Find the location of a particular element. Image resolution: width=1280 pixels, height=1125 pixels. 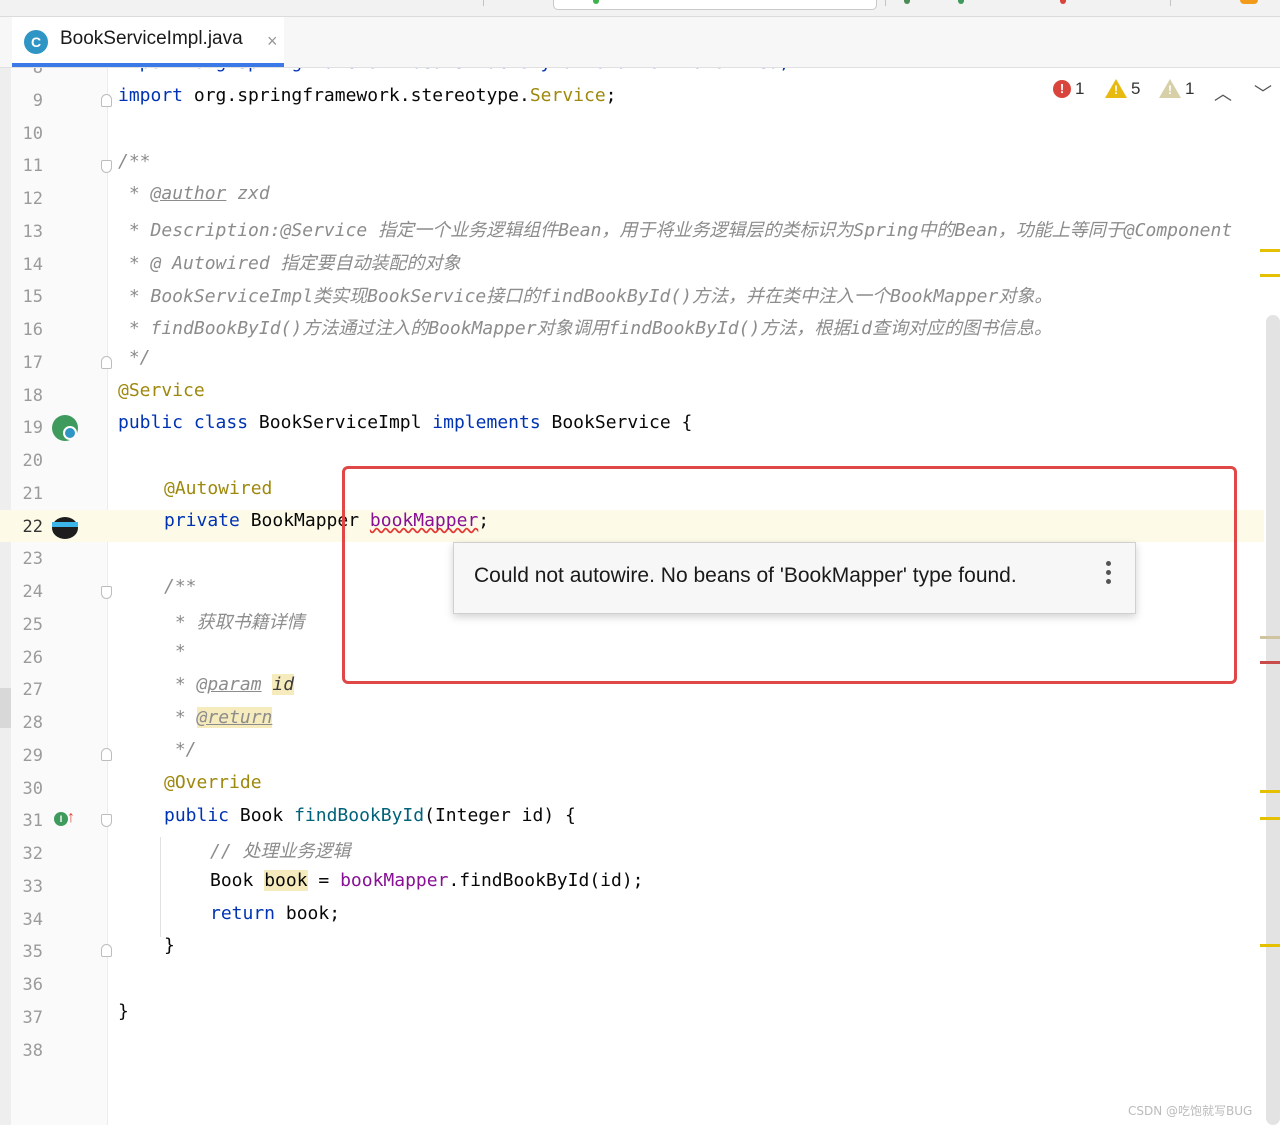

tab-bookserviceimpl: C BookServiceImpl.java × is located at coordinates (148, 42).